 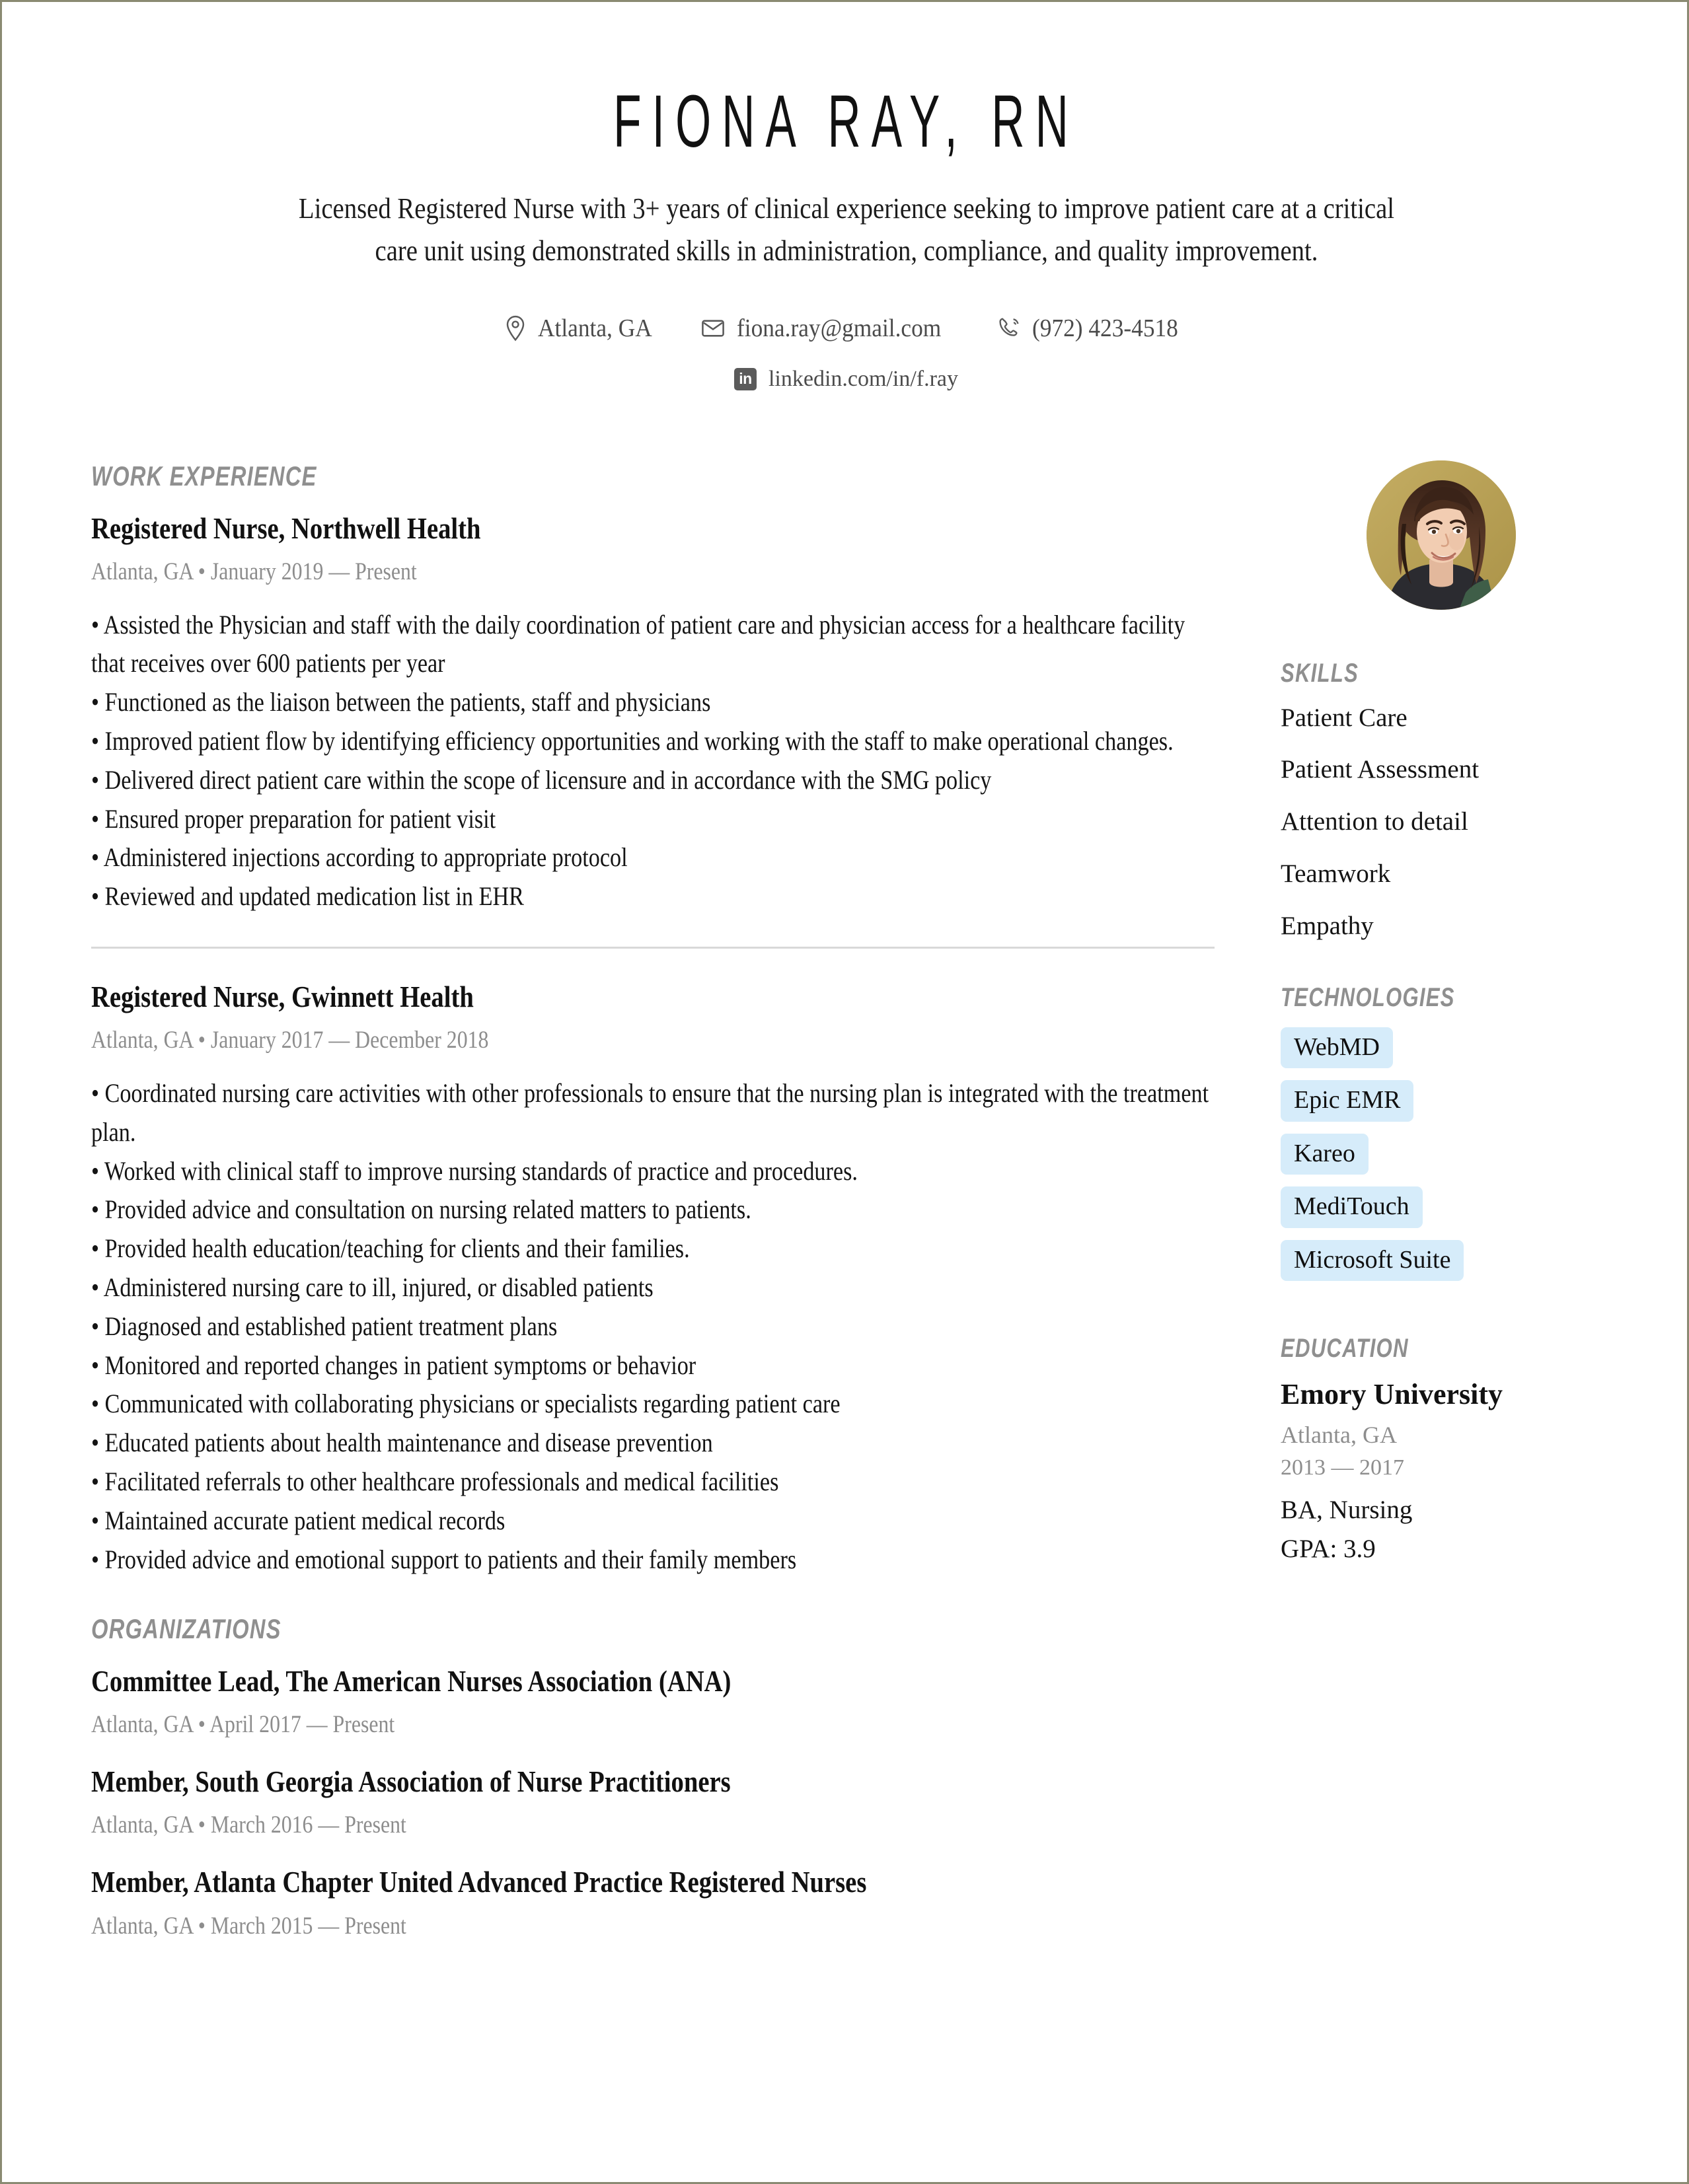 What do you see at coordinates (1337, 1048) in the screenshot?
I see `technology-tag: WebMD` at bounding box center [1337, 1048].